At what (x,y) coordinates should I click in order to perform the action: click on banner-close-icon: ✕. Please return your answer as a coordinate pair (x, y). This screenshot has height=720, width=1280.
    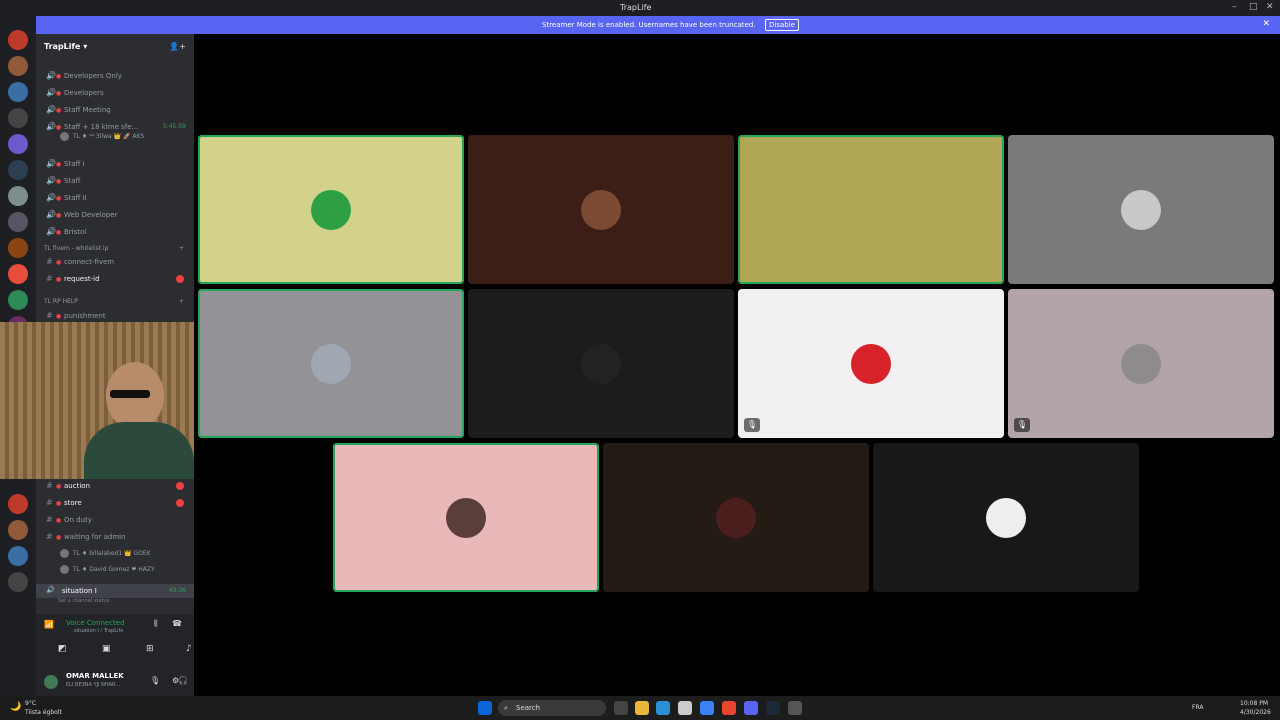
    Looking at the image, I should click on (1266, 24).